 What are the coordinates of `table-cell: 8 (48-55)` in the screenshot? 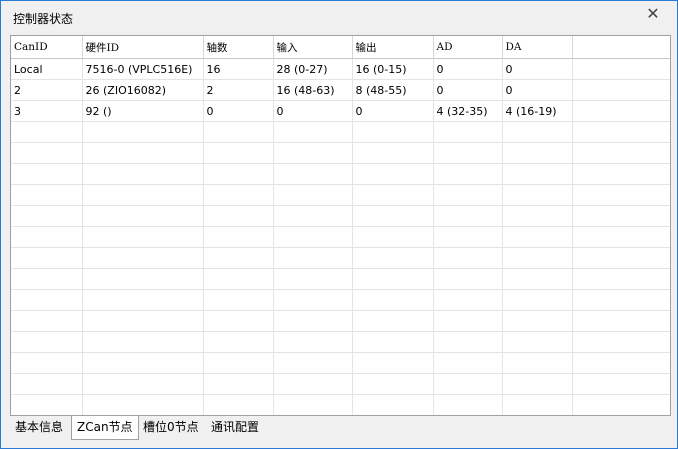 It's located at (393, 90).